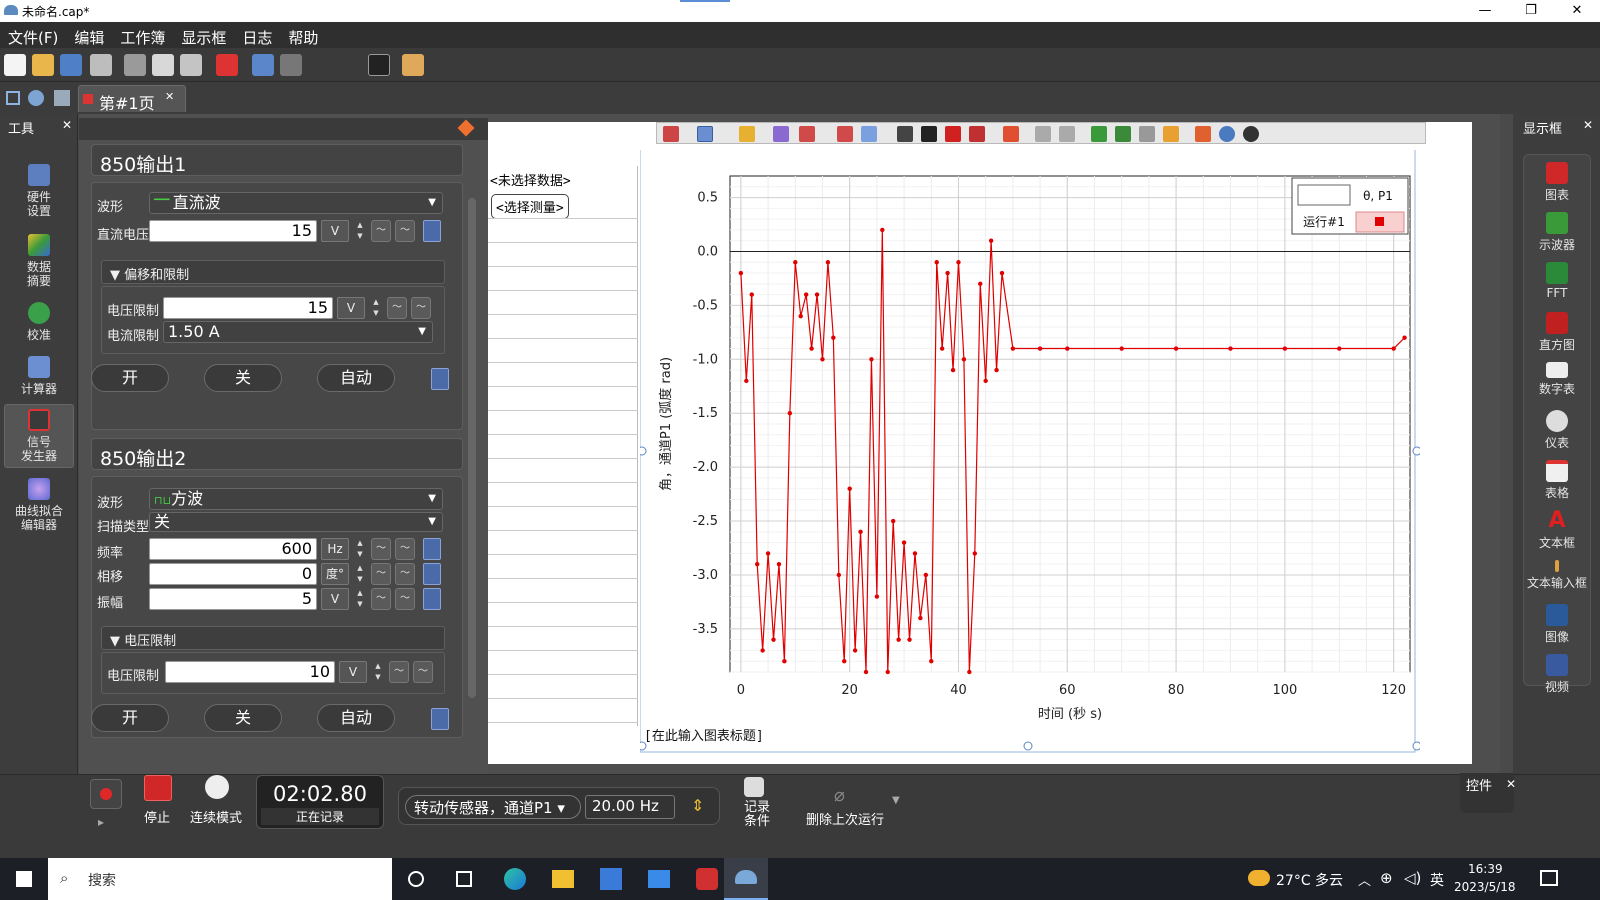  What do you see at coordinates (440, 719) in the screenshot?
I see `output2-table-icon` at bounding box center [440, 719].